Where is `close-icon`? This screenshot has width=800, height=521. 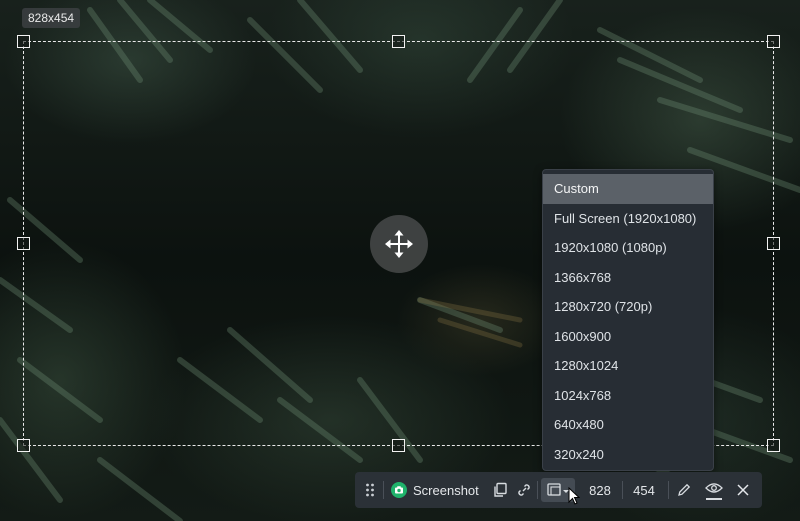 close-icon is located at coordinates (743, 490).